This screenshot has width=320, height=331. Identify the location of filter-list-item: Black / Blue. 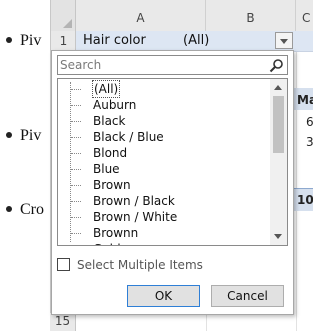
(115, 137).